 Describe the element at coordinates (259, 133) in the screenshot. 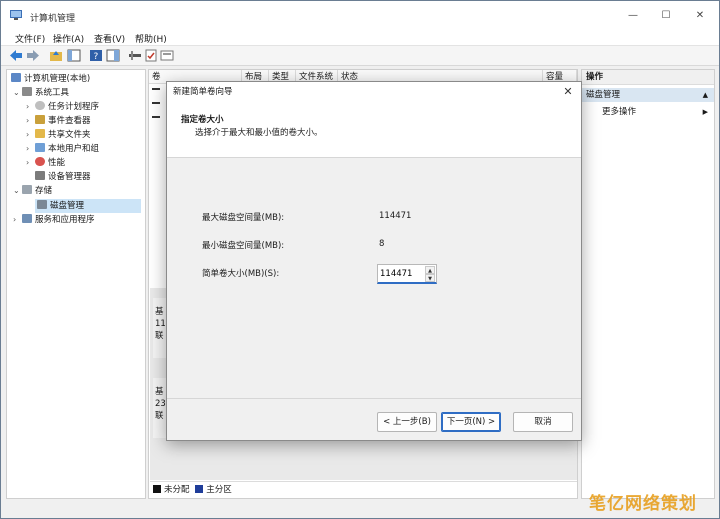

I see `dialog-subheading: 选择介于最大和最小值的卷大小。` at that location.